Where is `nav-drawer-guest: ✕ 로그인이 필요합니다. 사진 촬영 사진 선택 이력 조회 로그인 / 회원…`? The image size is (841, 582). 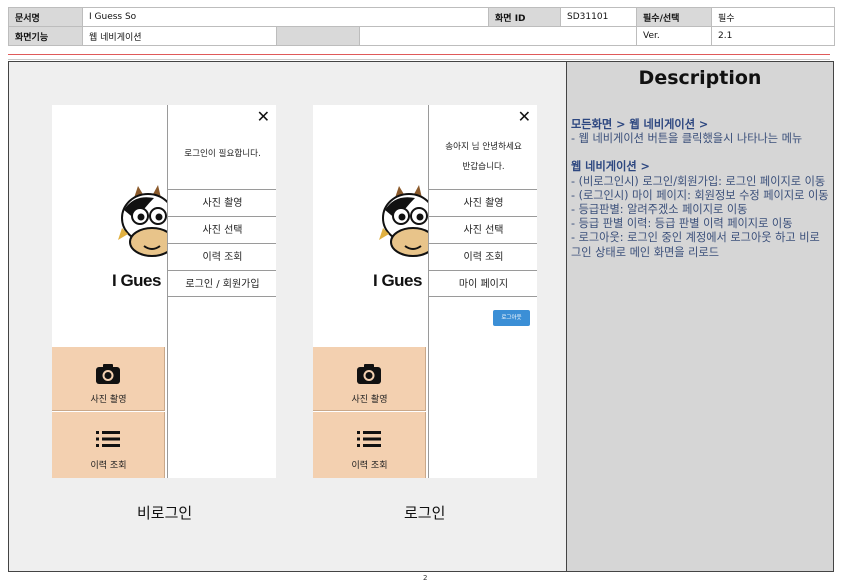
nav-drawer-guest: ✕ 로그인이 필요합니다. 사진 촬영 사진 선택 이력 조회 로그인 / 회원… is located at coordinates (221, 291).